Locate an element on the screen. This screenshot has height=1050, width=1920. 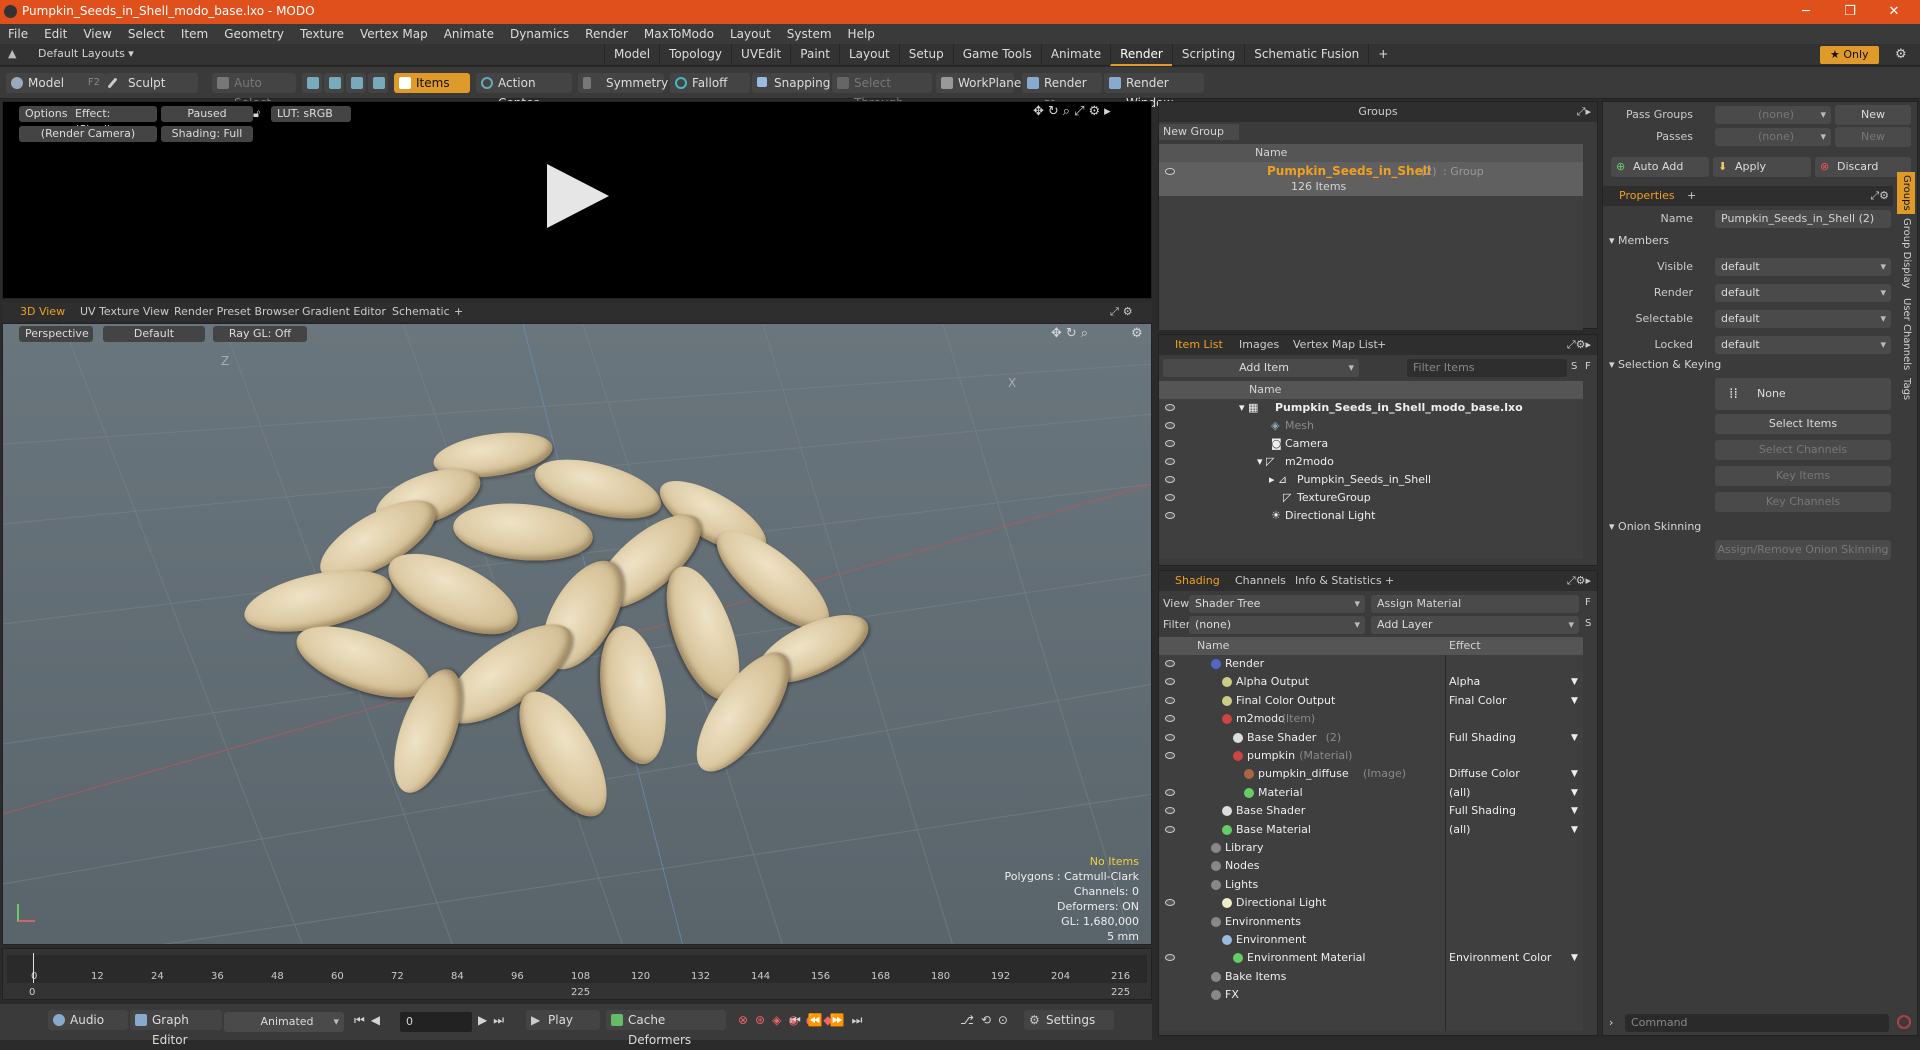
itemlist-expand-icon: ⤢⚙▸ is located at coordinates (1579, 345).